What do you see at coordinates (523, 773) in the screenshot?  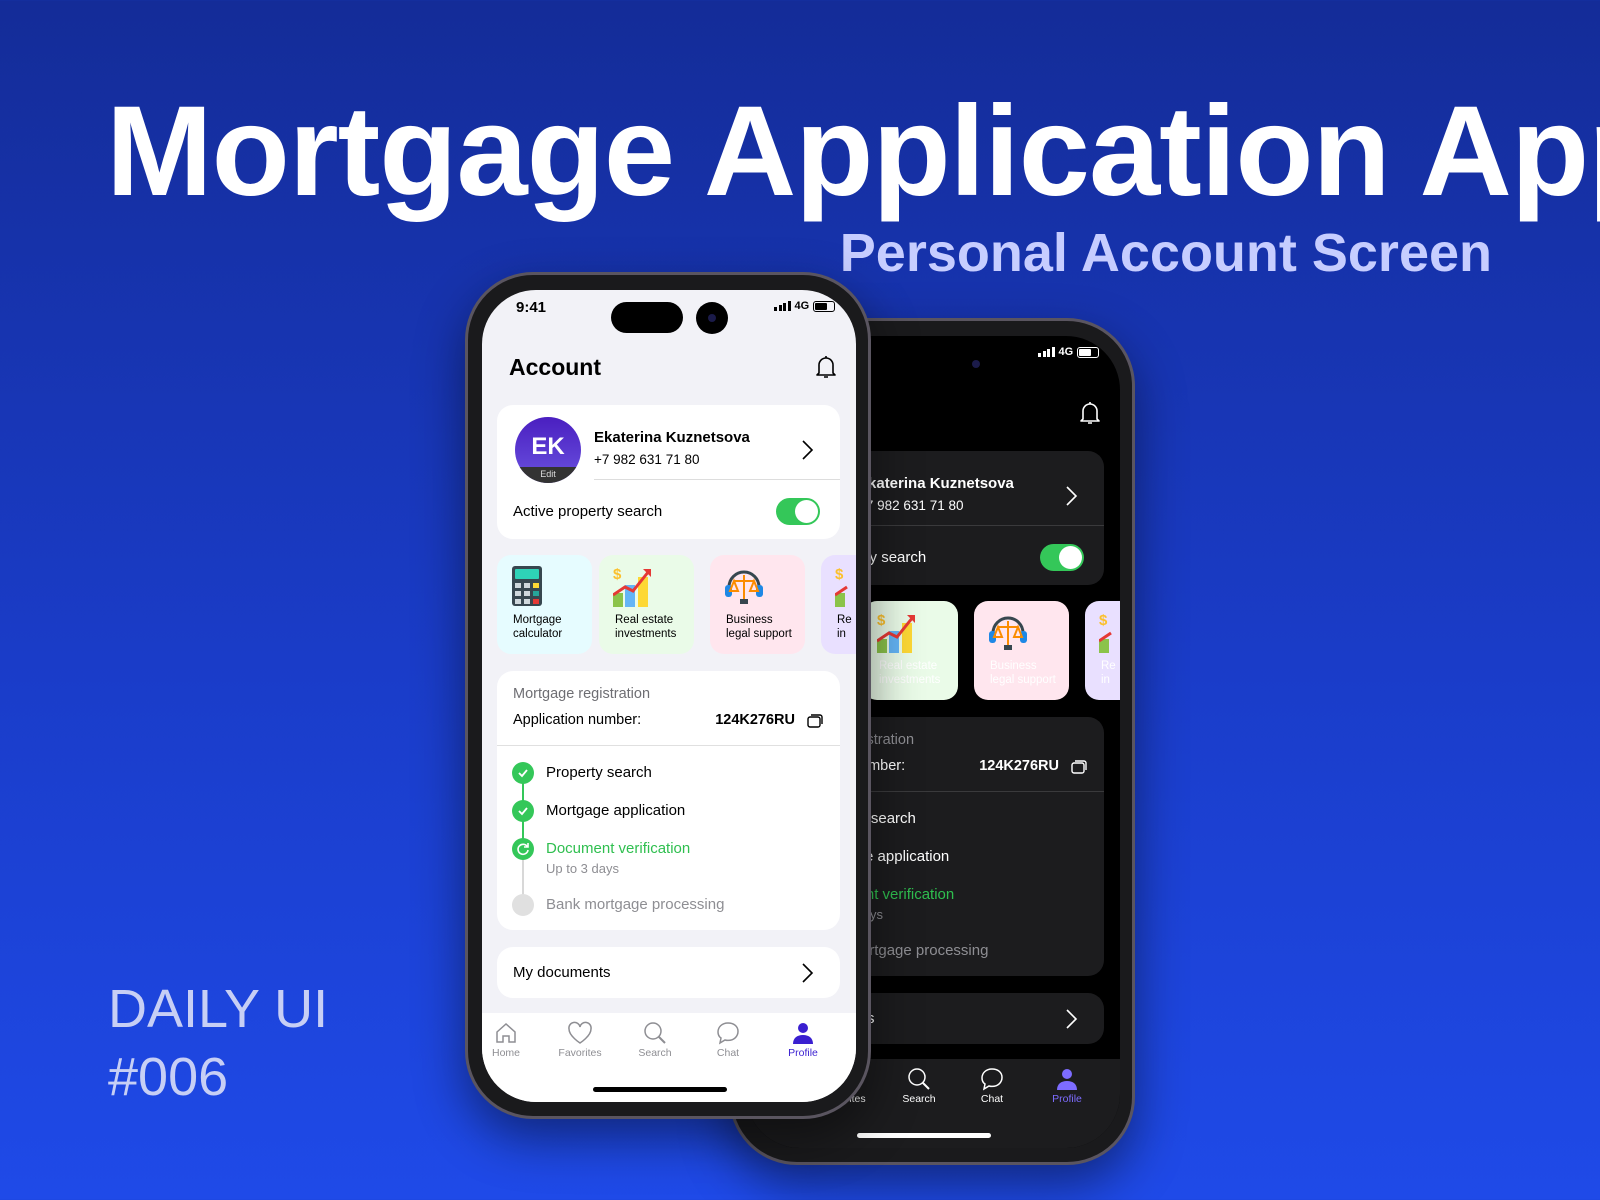 I see `step-done-icon` at bounding box center [523, 773].